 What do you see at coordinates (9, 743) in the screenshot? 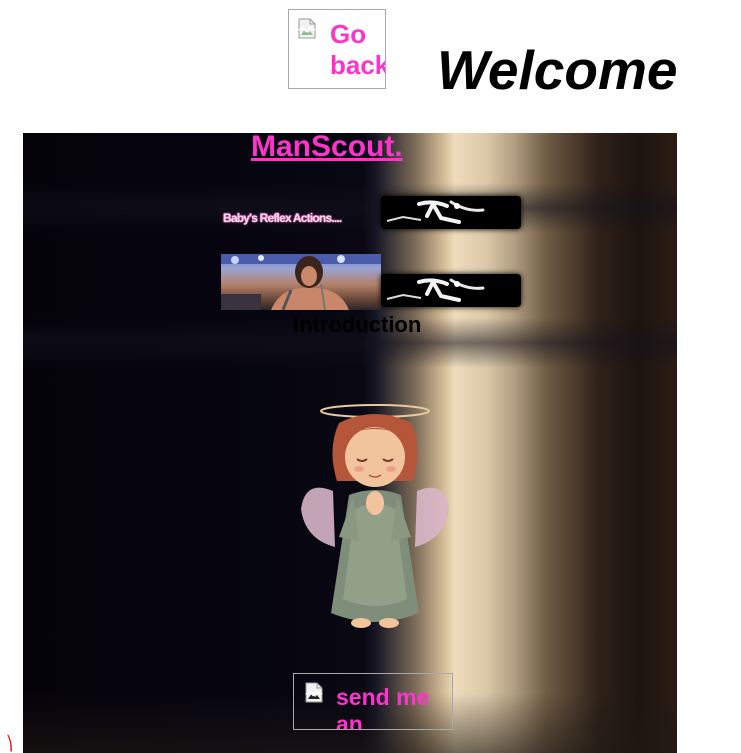
I see `red-mark: ⎞` at bounding box center [9, 743].